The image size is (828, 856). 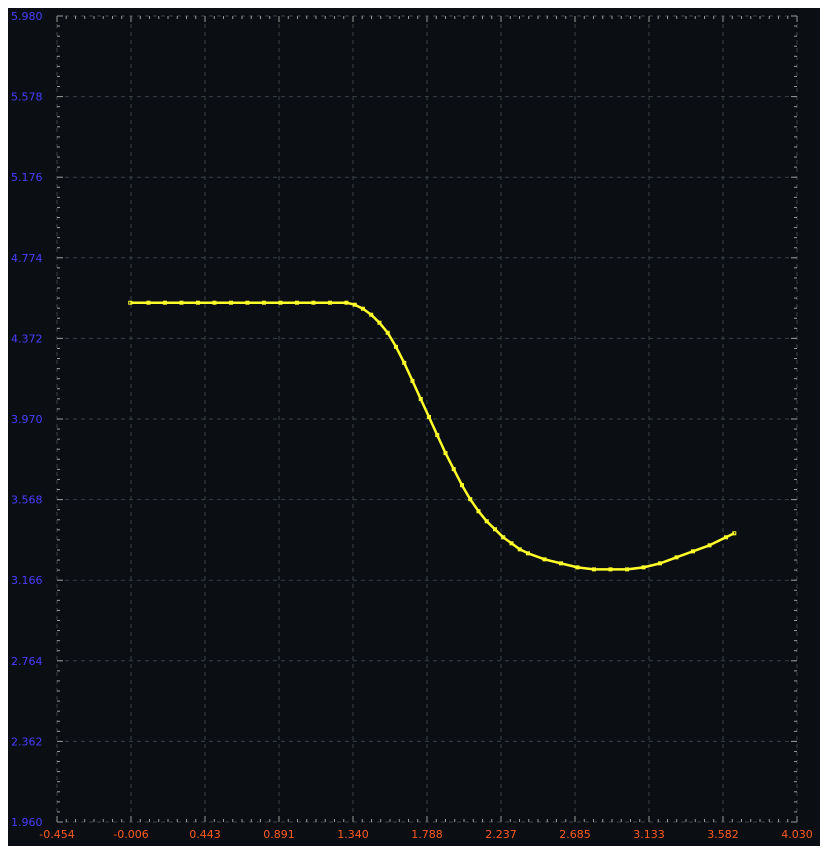 What do you see at coordinates (27, 419) in the screenshot?
I see `y-tick-label: 3.970` at bounding box center [27, 419].